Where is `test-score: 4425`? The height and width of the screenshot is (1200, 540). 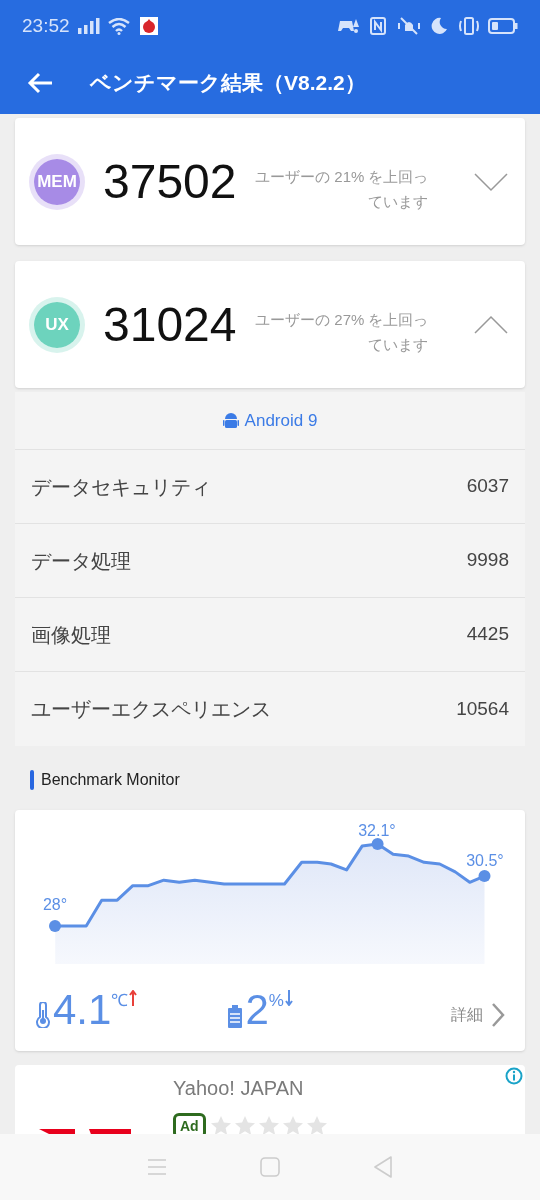
test-score: 4425 is located at coordinates (487, 634).